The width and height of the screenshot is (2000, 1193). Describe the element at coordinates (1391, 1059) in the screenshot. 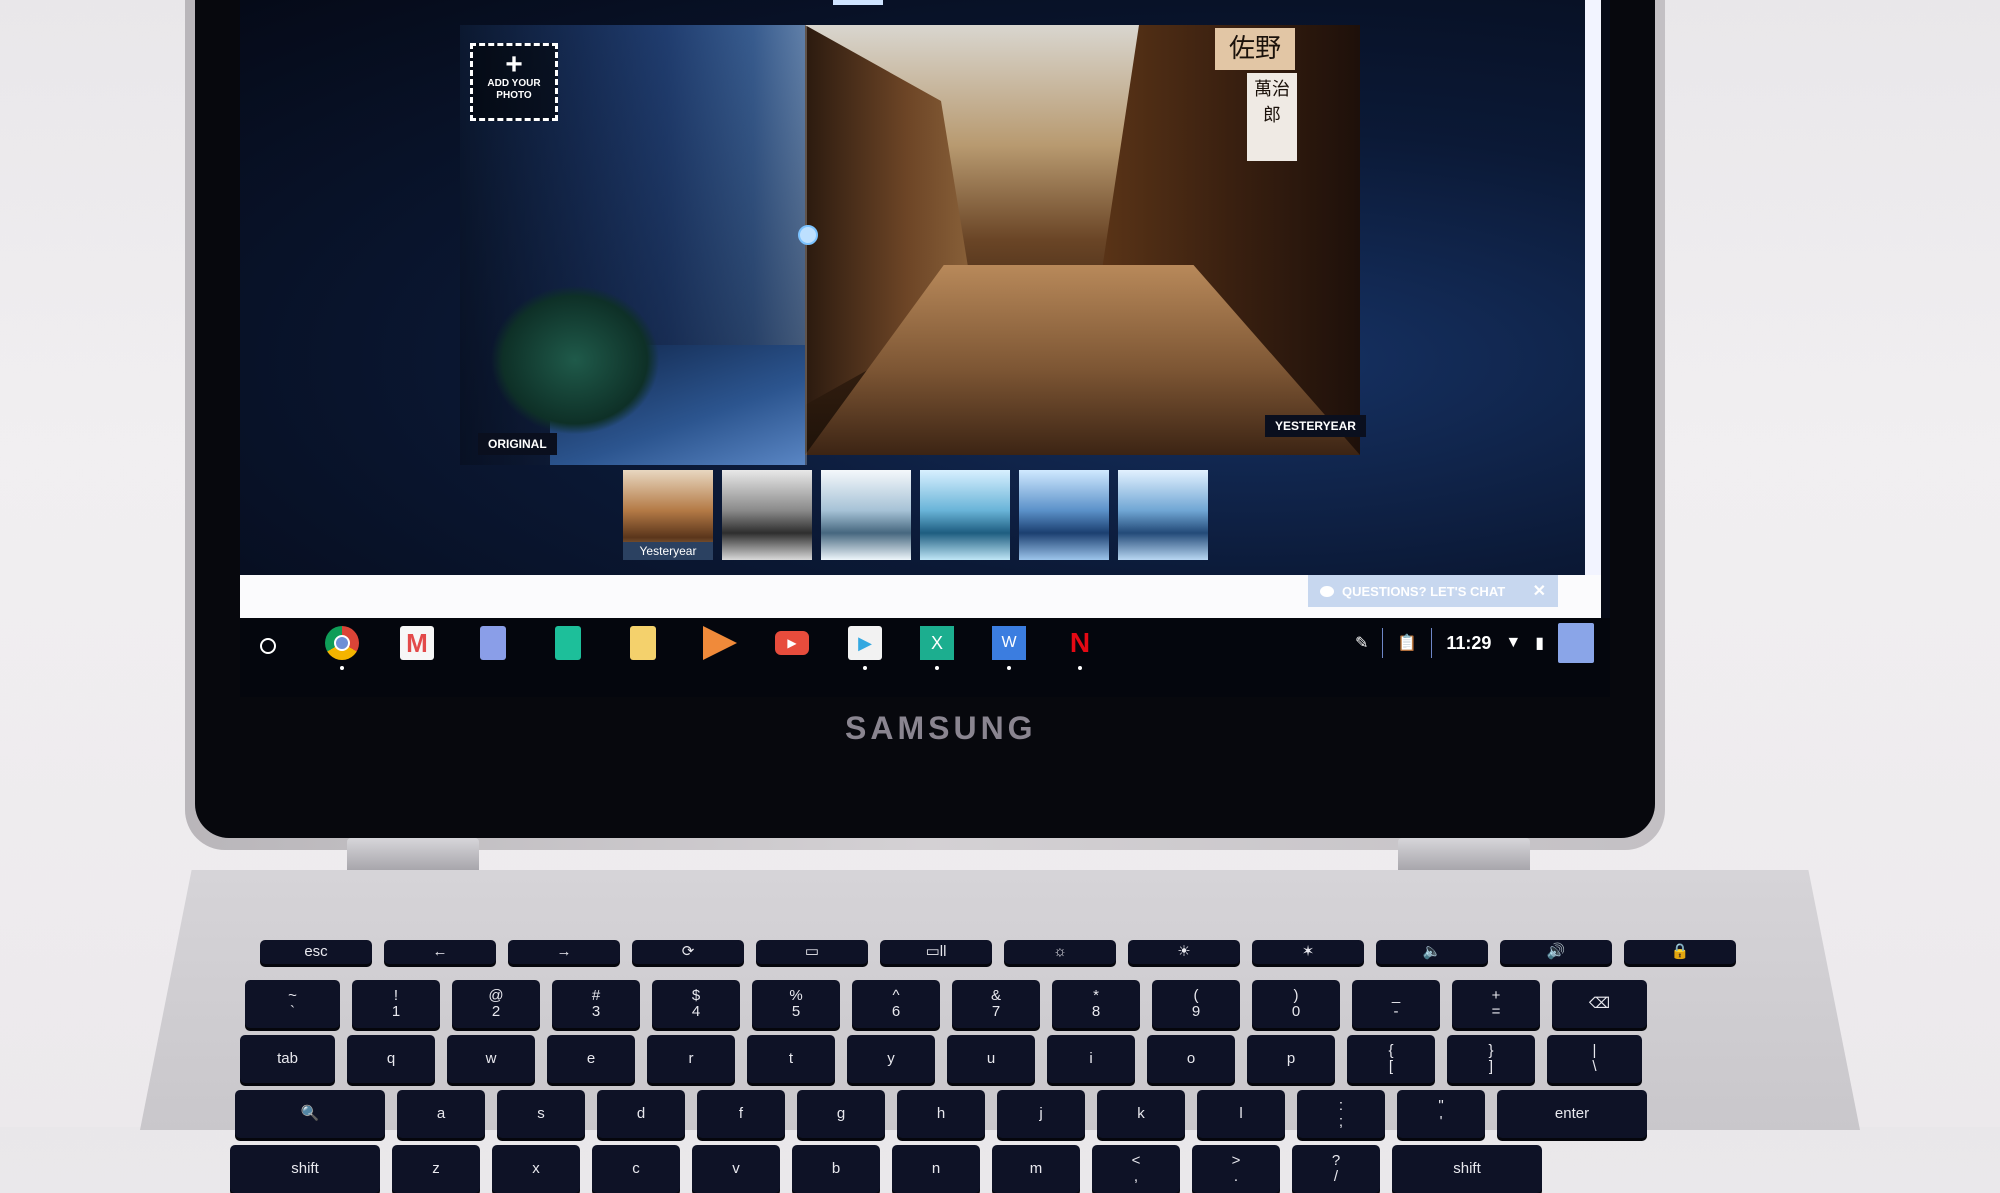

I see `key-2-11: {[` at that location.